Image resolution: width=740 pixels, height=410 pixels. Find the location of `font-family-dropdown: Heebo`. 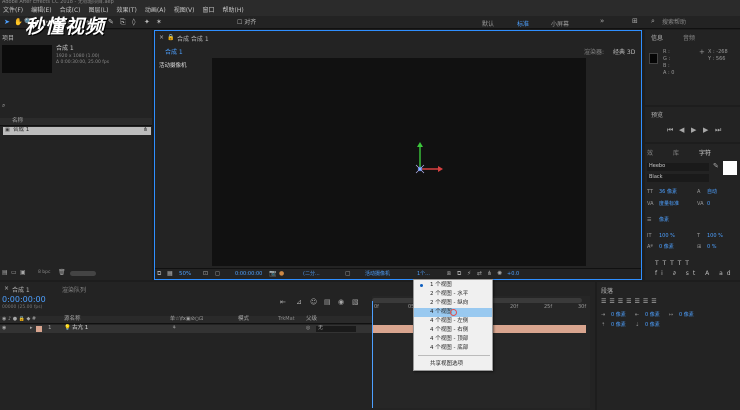

font-family-dropdown: Heebo is located at coordinates (678, 167).